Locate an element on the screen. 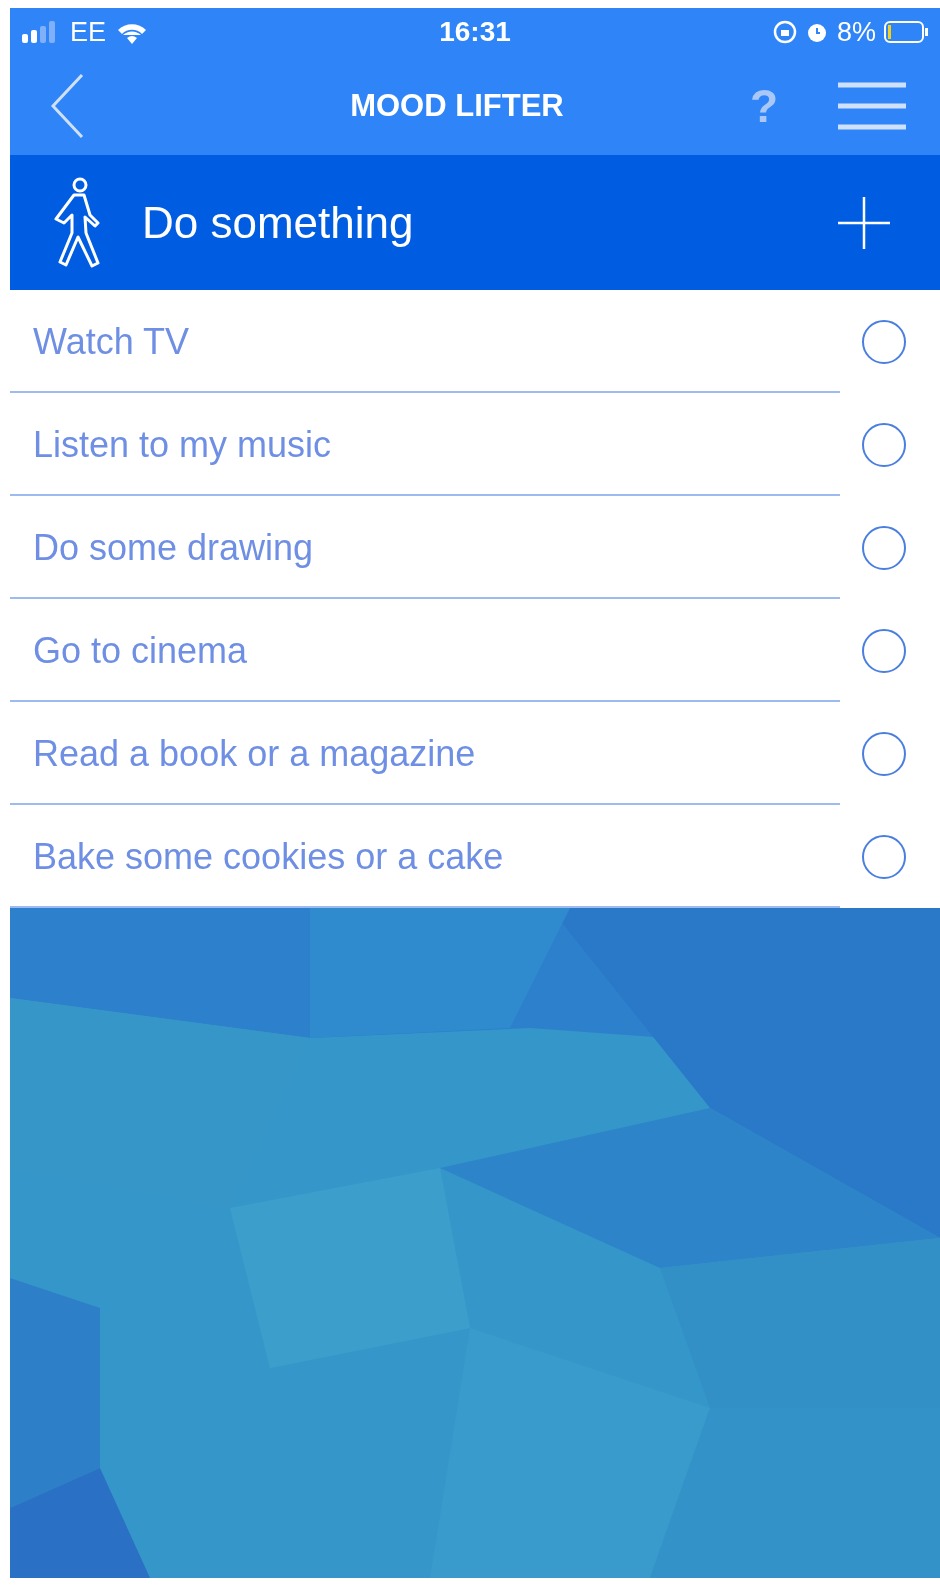  carrier-name: EE is located at coordinates (88, 32).